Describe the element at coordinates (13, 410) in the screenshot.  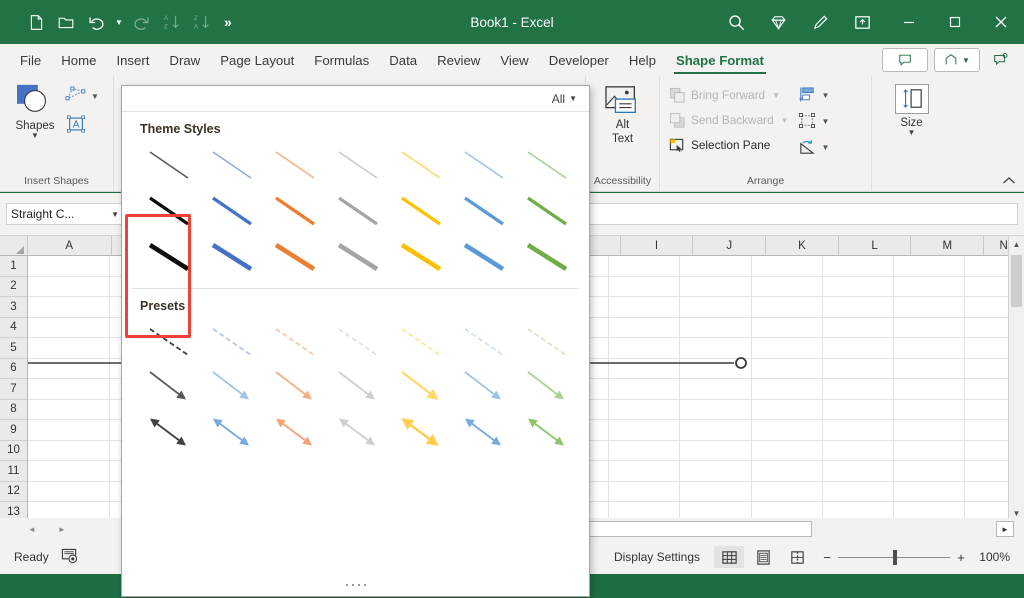
I see `row-header-8: 8` at that location.